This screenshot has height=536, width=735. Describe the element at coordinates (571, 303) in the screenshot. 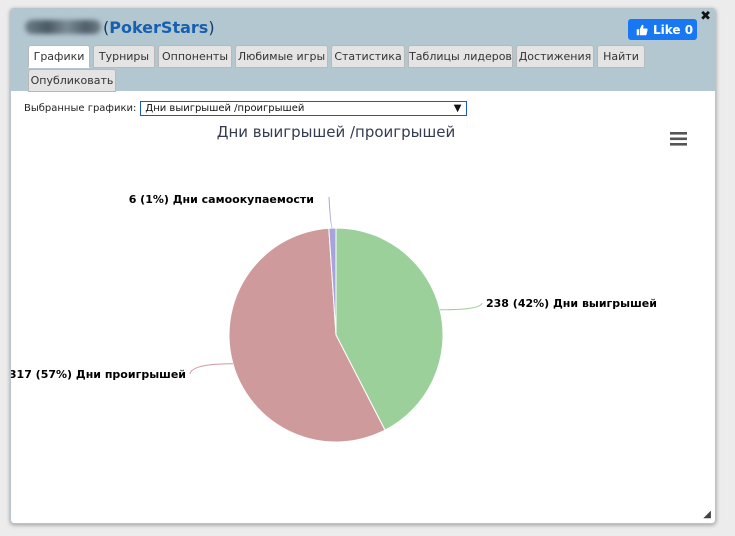

I see `slice-data-label: 238 (42%) Дни выигрышей` at that location.